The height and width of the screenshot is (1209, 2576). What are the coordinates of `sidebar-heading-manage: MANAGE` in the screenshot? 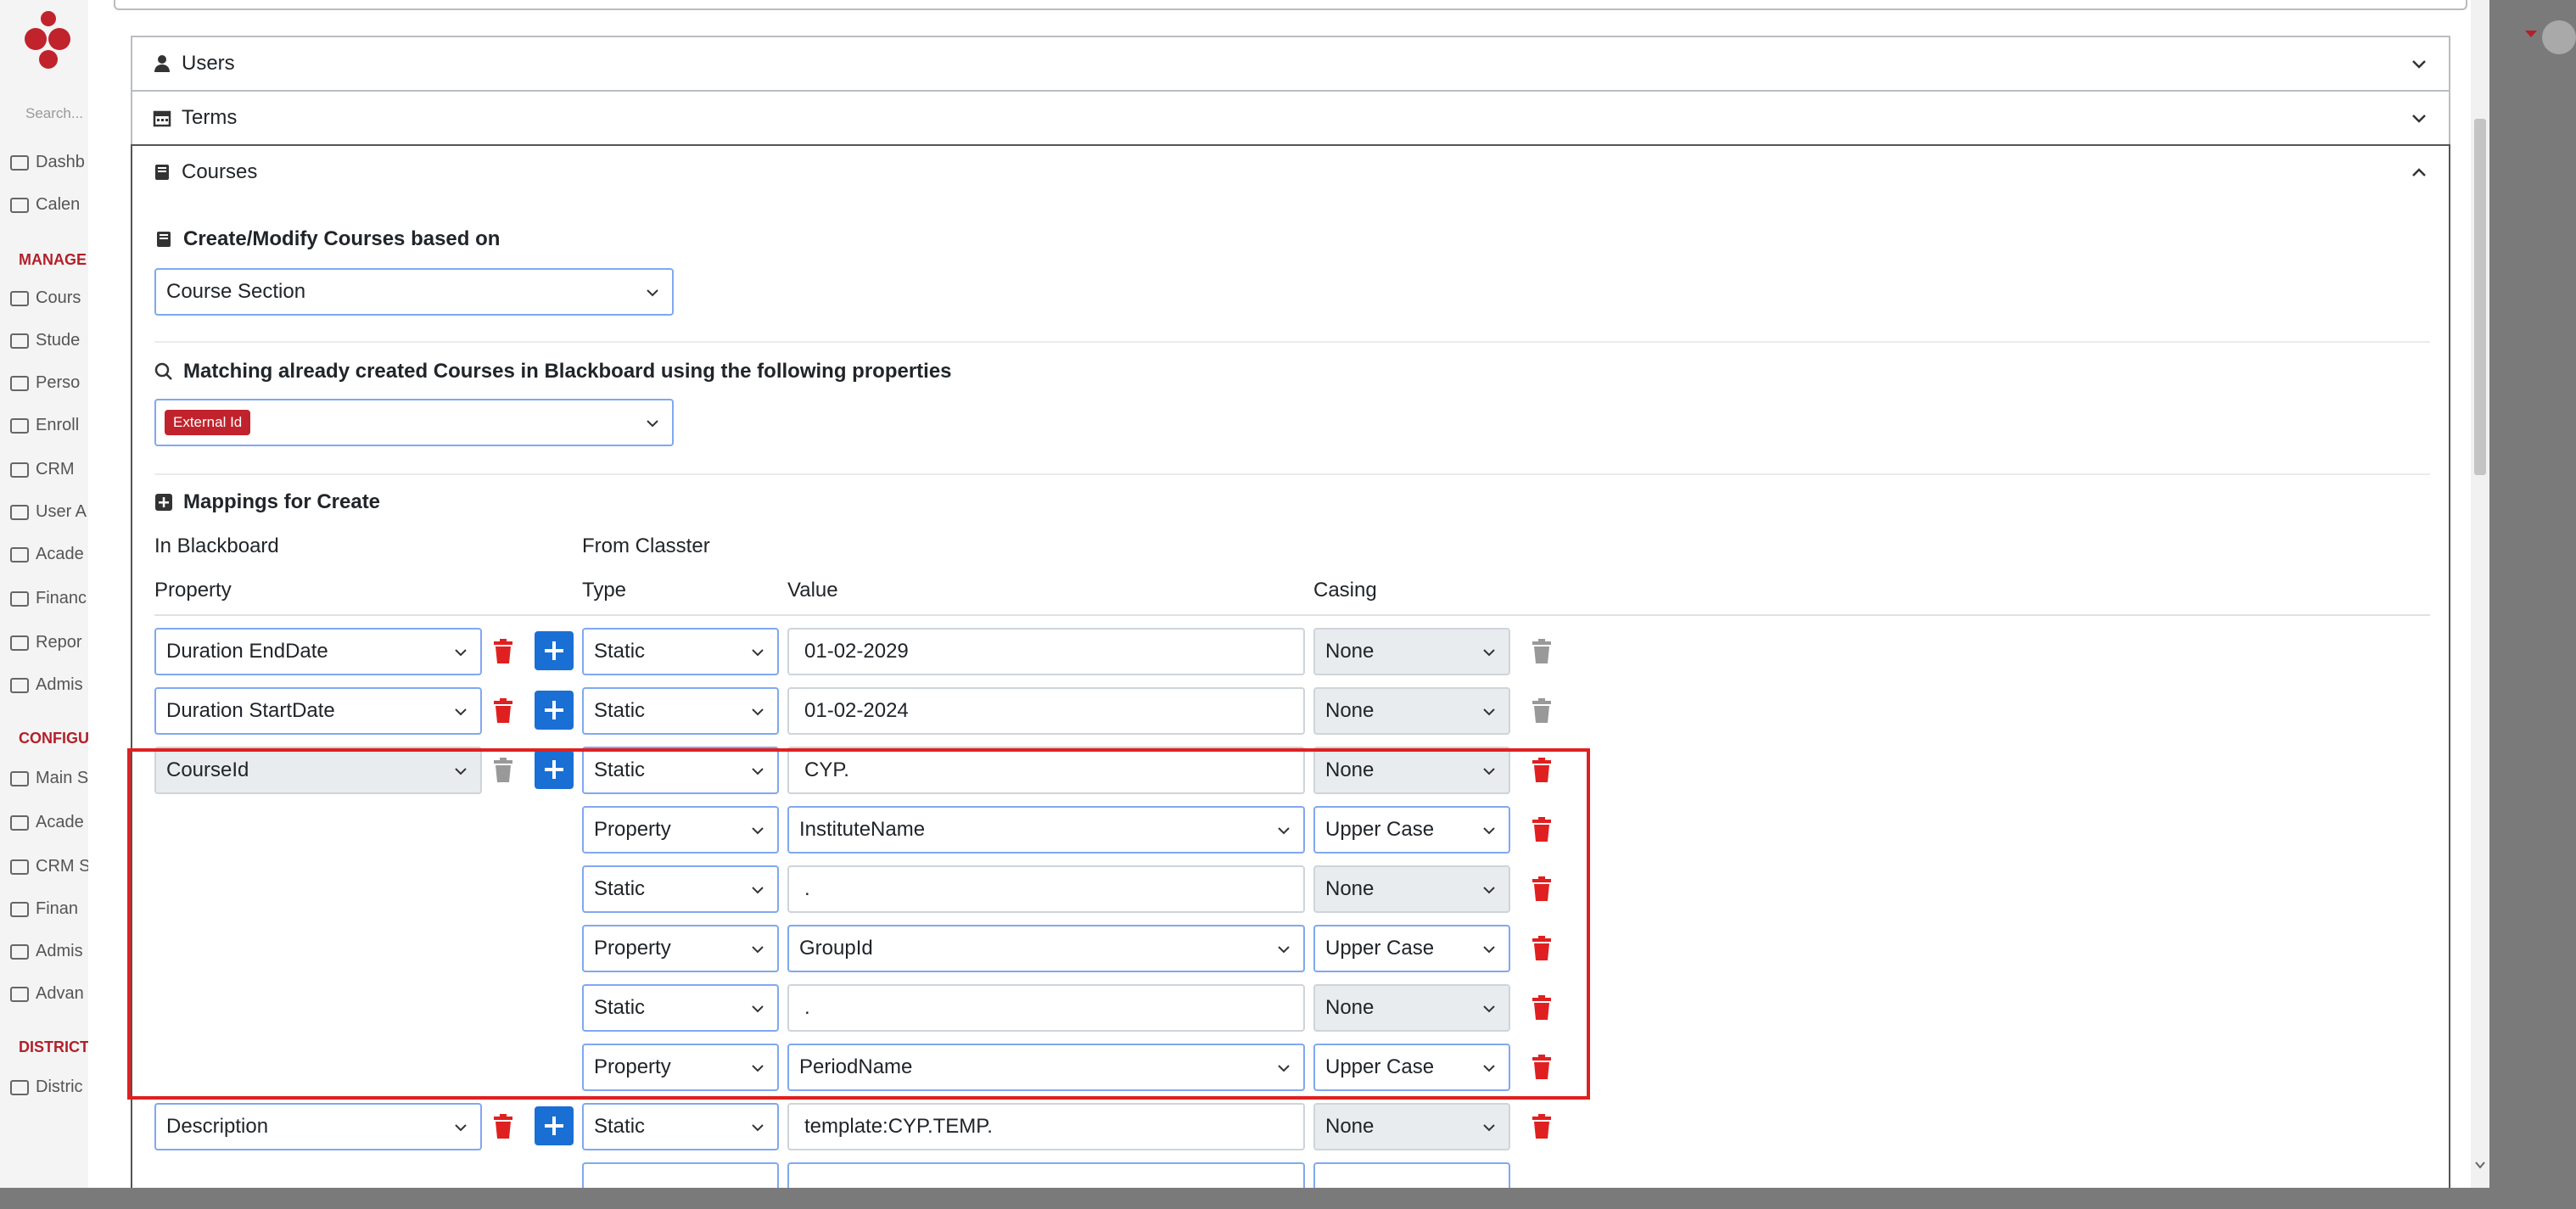 It's located at (53, 259).